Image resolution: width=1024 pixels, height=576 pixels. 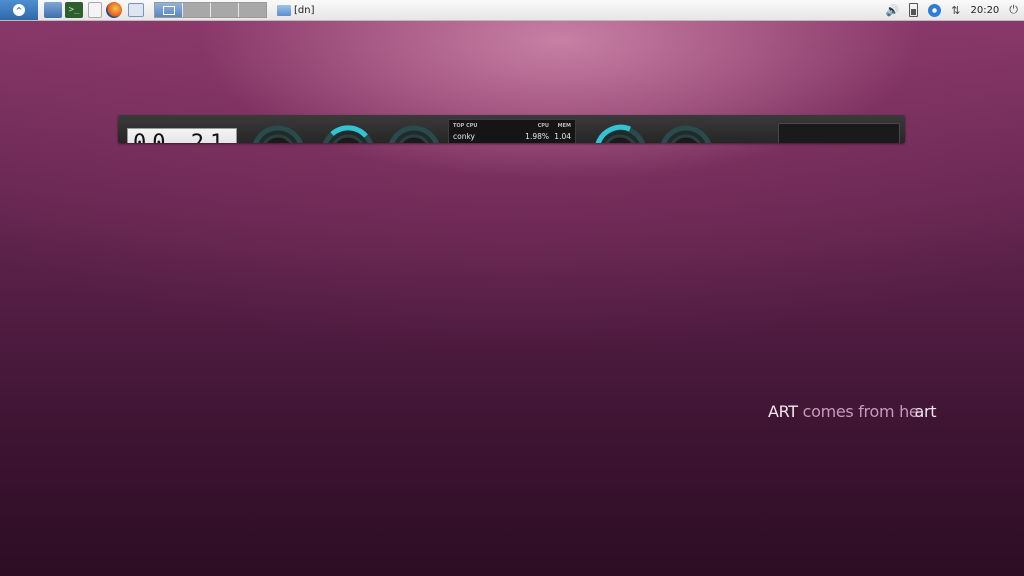 I want to click on window-switcher-icon, so click(x=136, y=10).